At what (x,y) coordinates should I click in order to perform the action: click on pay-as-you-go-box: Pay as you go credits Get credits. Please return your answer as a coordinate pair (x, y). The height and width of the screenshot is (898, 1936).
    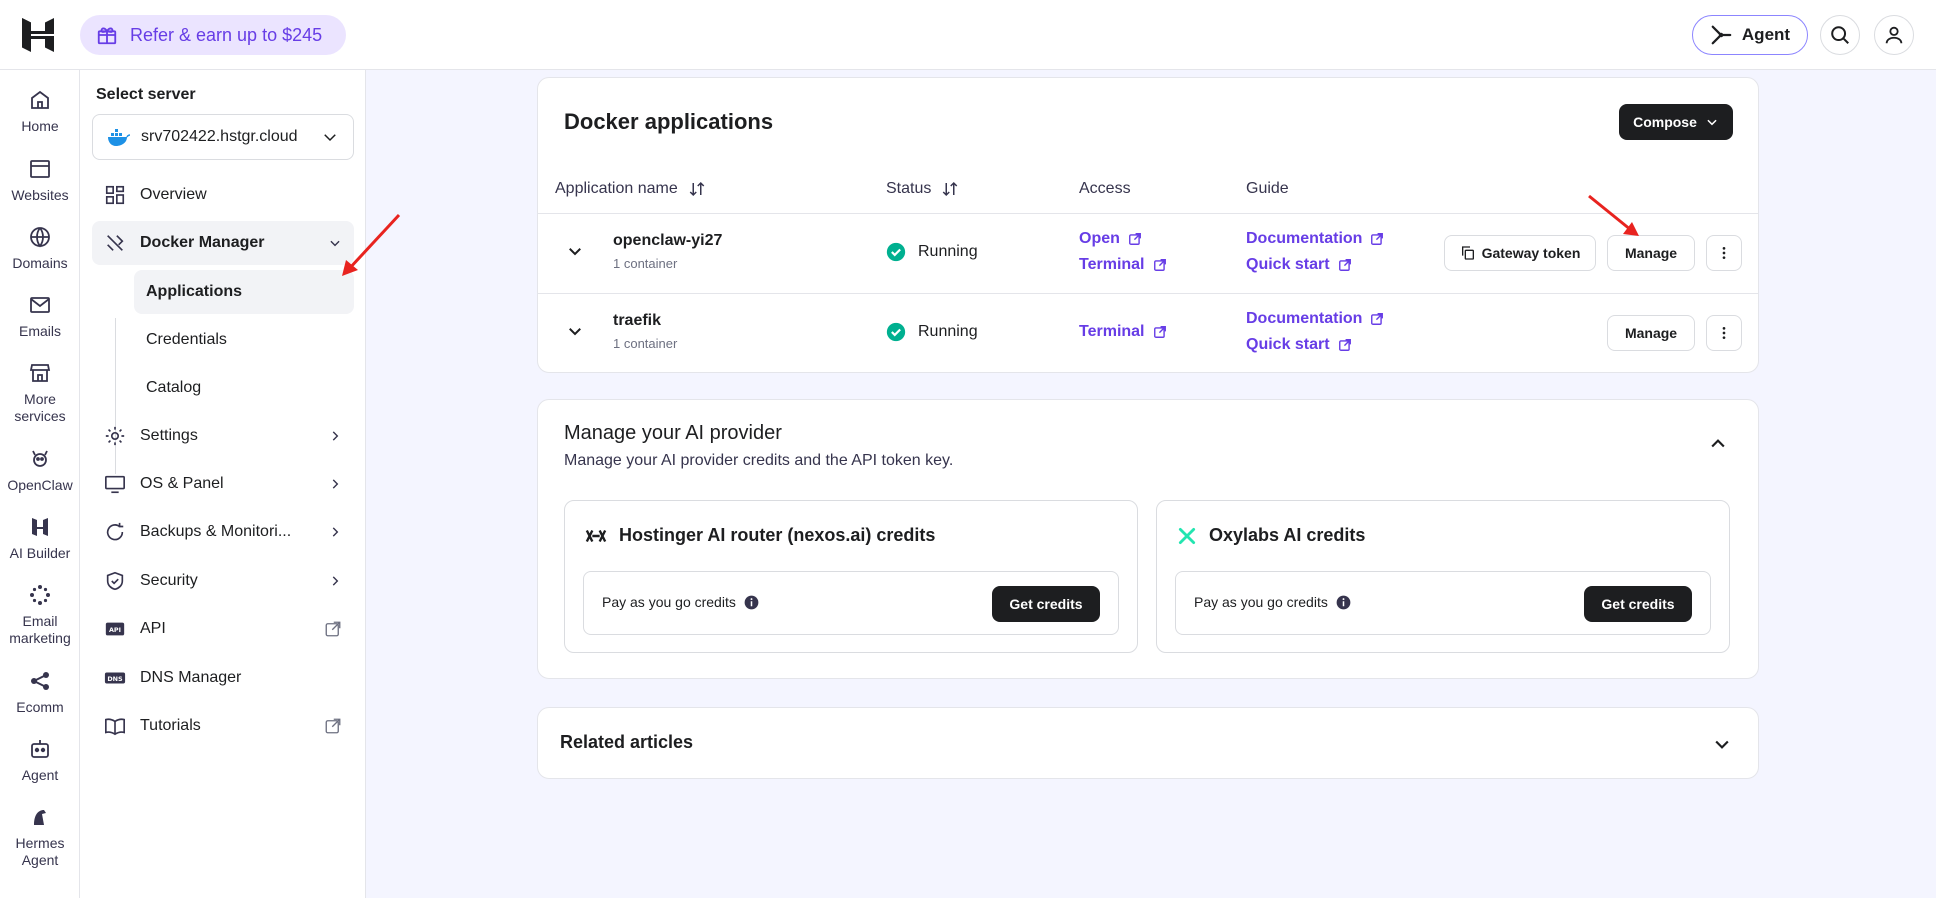
    Looking at the image, I should click on (1443, 603).